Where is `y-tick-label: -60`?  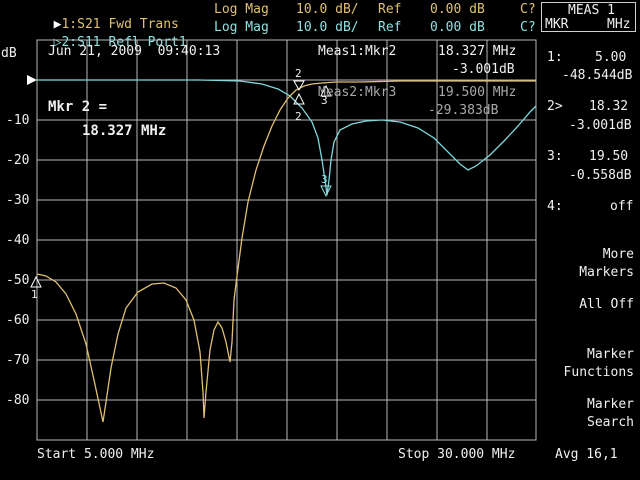 y-tick-label: -60 is located at coordinates (18, 320).